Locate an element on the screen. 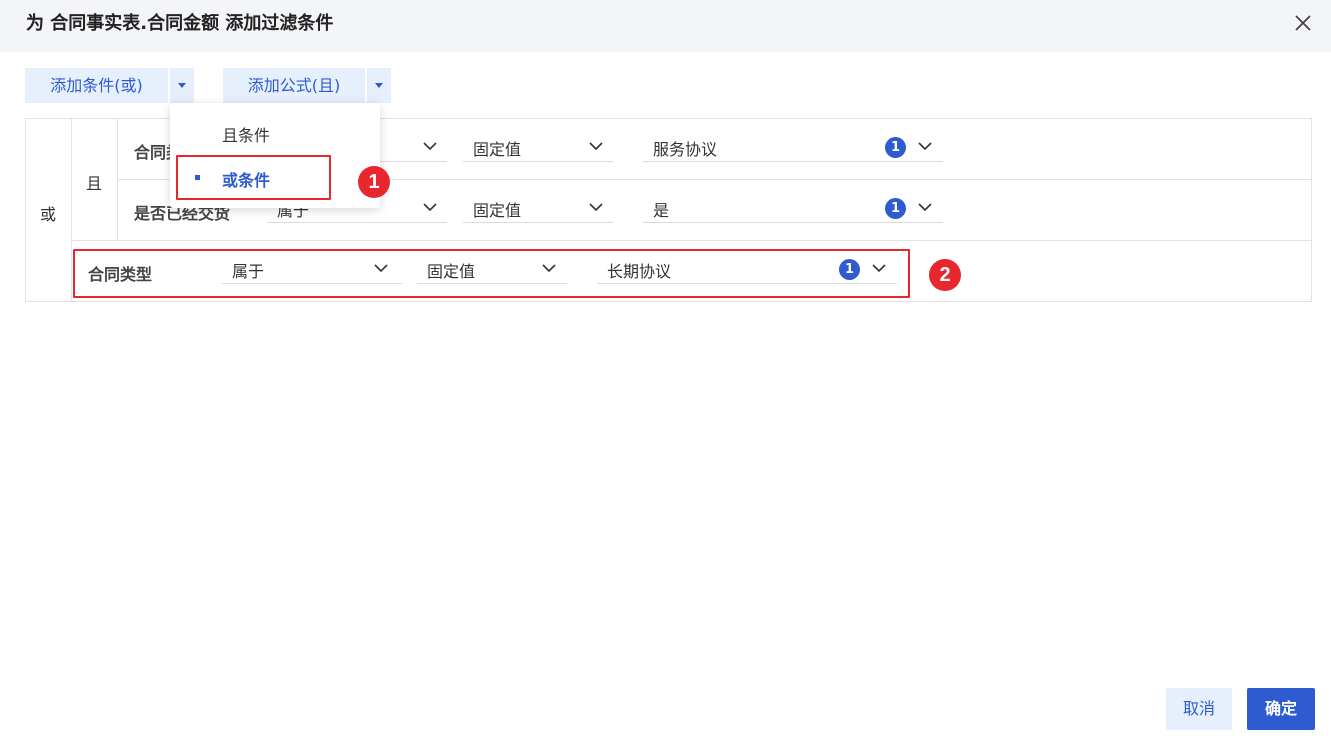 The image size is (1331, 736). add-condition-button: 添加条件(或) is located at coordinates (96, 85).